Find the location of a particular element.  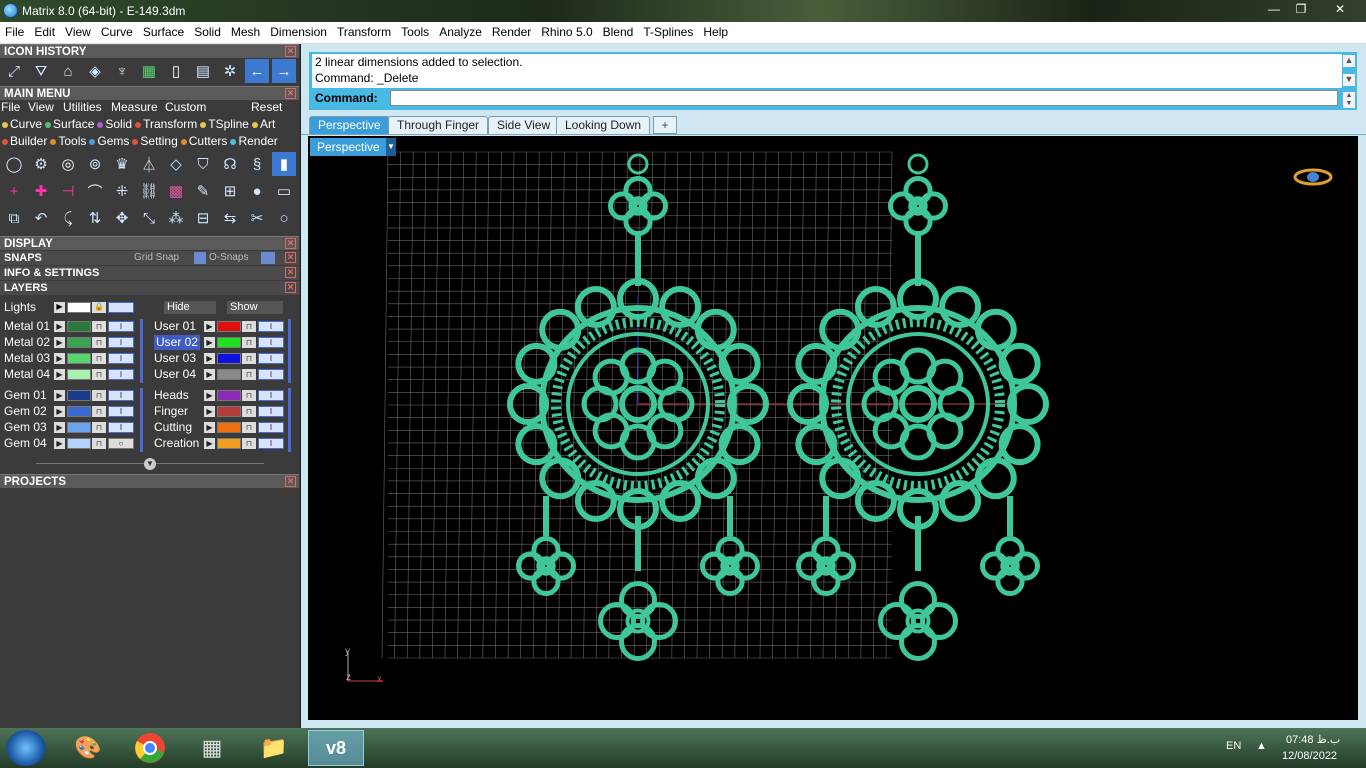

tab-side-view: Side View is located at coordinates (524, 125).